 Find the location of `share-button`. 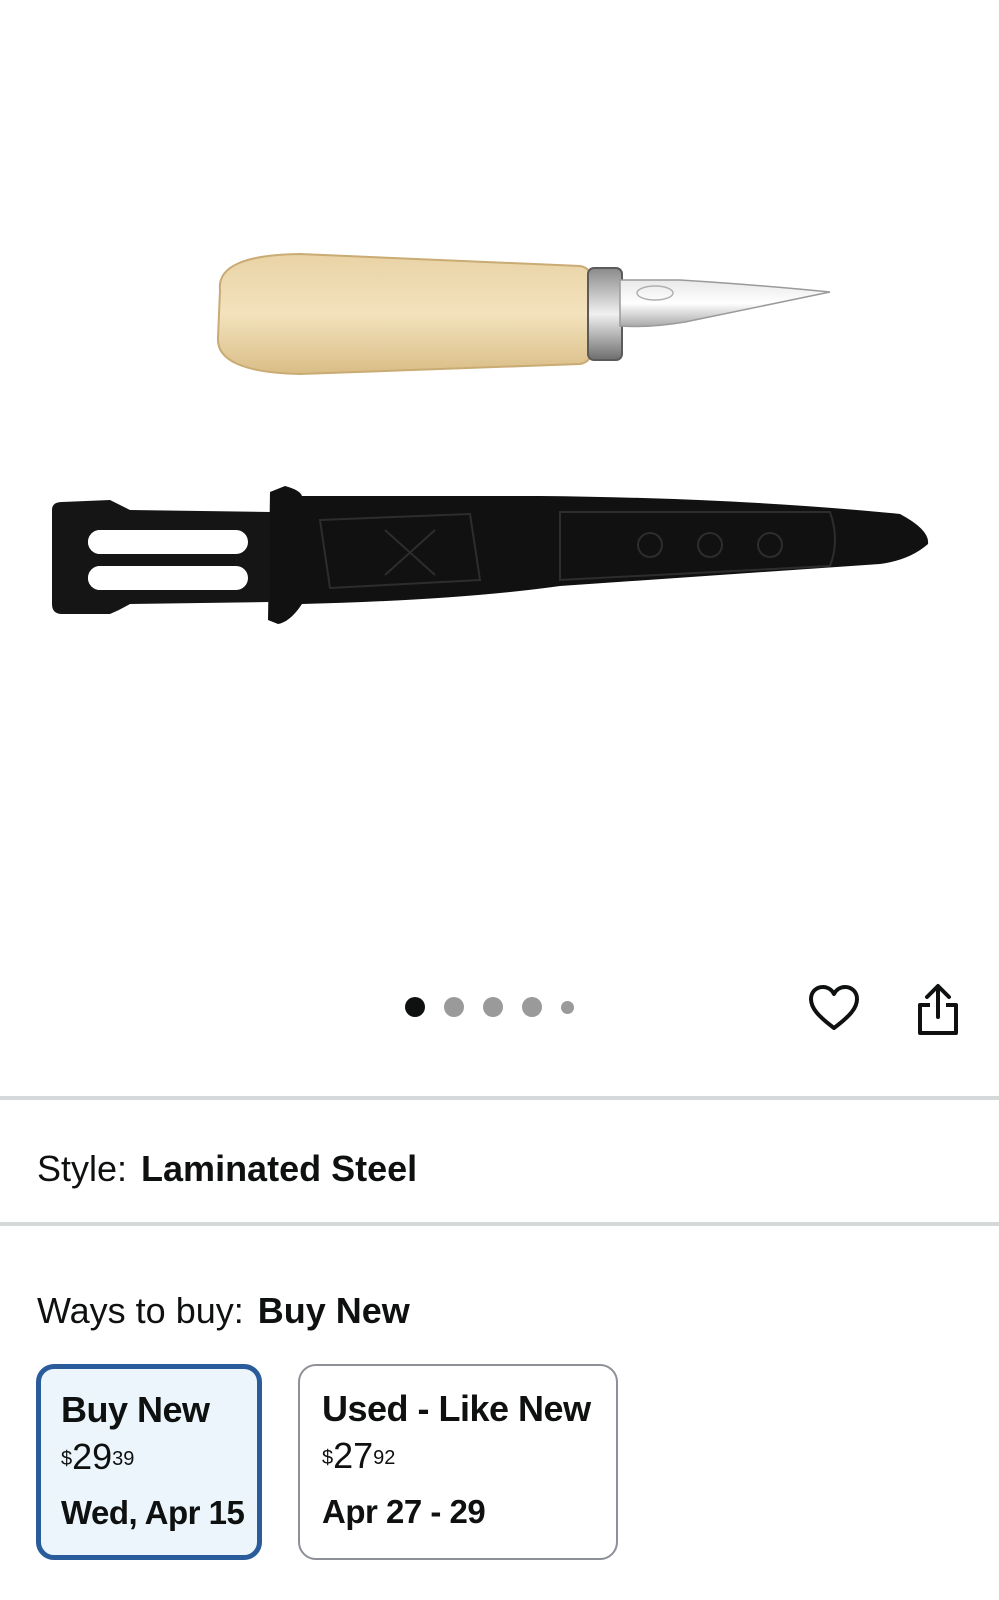

share-button is located at coordinates (938, 1010).